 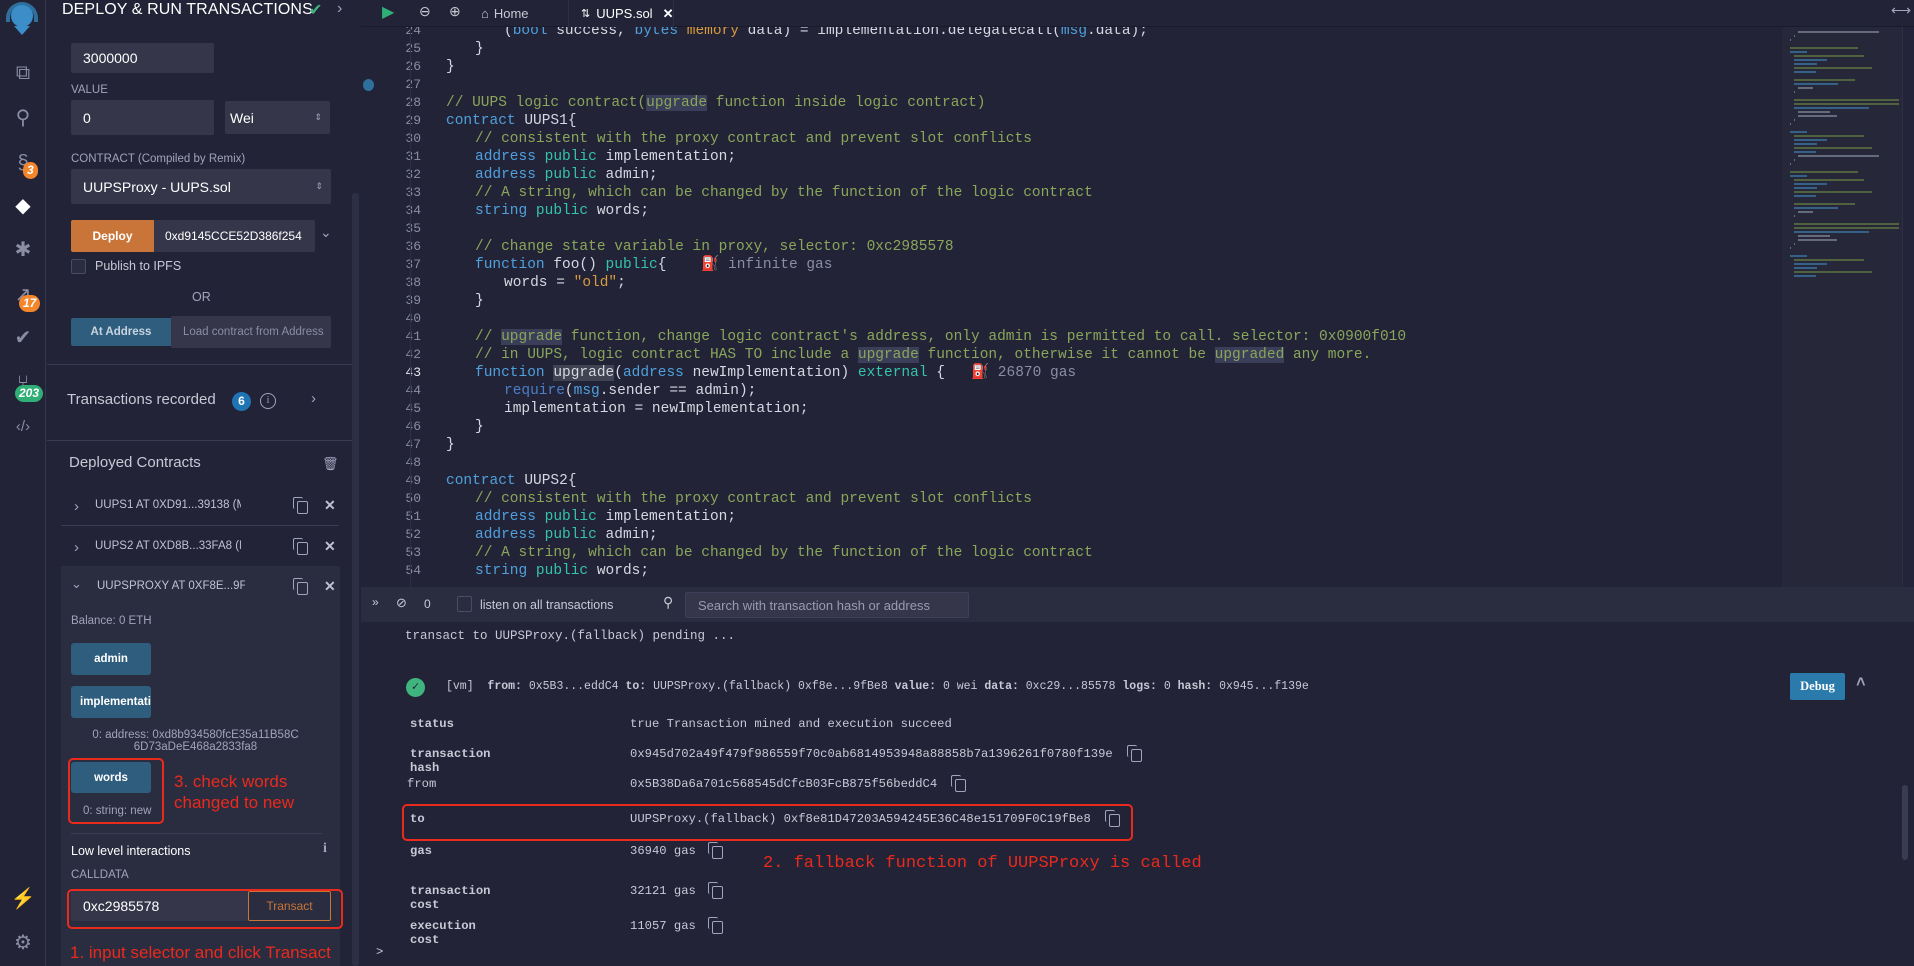 What do you see at coordinates (401, 157) in the screenshot?
I see `line-number: 31` at bounding box center [401, 157].